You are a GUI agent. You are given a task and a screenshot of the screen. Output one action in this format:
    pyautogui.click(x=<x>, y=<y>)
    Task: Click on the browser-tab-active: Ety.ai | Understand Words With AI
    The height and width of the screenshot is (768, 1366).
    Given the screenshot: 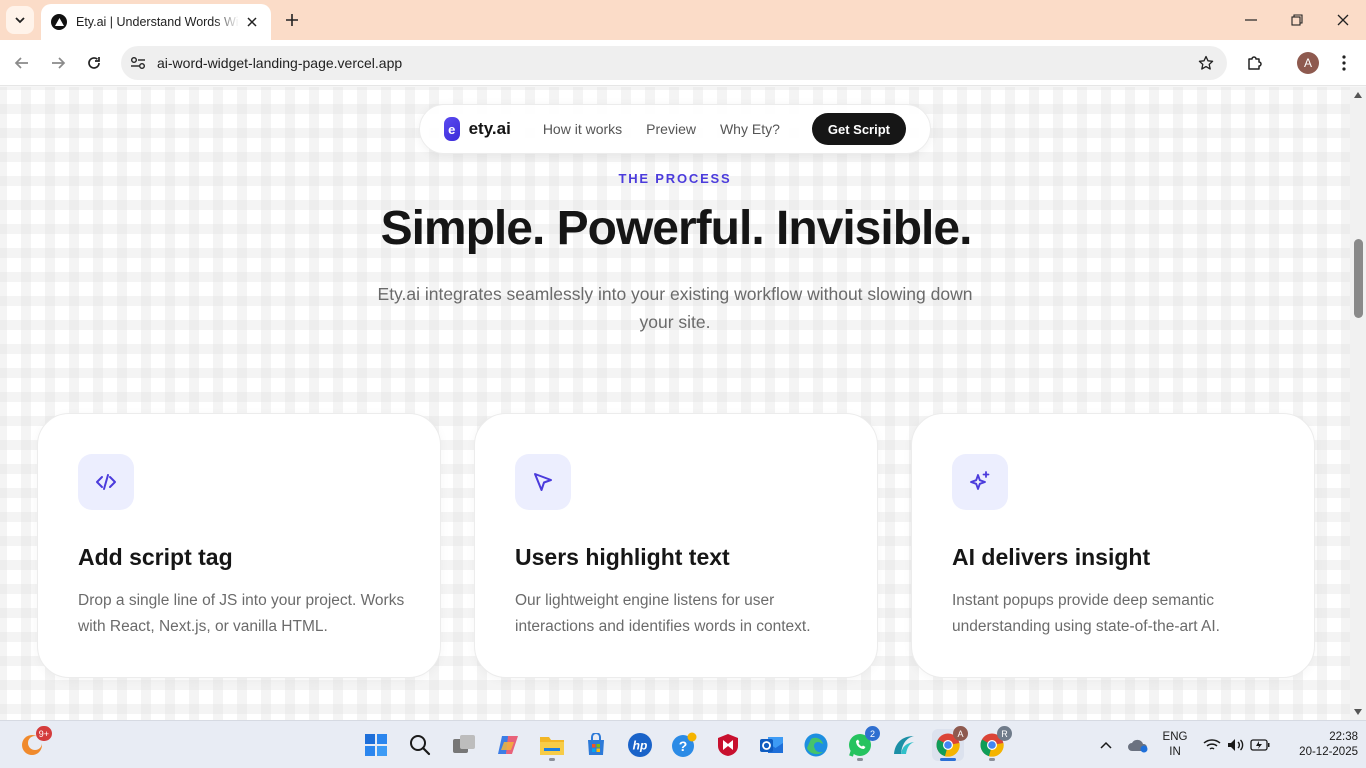 What is the action you would take?
    pyautogui.click(x=156, y=22)
    